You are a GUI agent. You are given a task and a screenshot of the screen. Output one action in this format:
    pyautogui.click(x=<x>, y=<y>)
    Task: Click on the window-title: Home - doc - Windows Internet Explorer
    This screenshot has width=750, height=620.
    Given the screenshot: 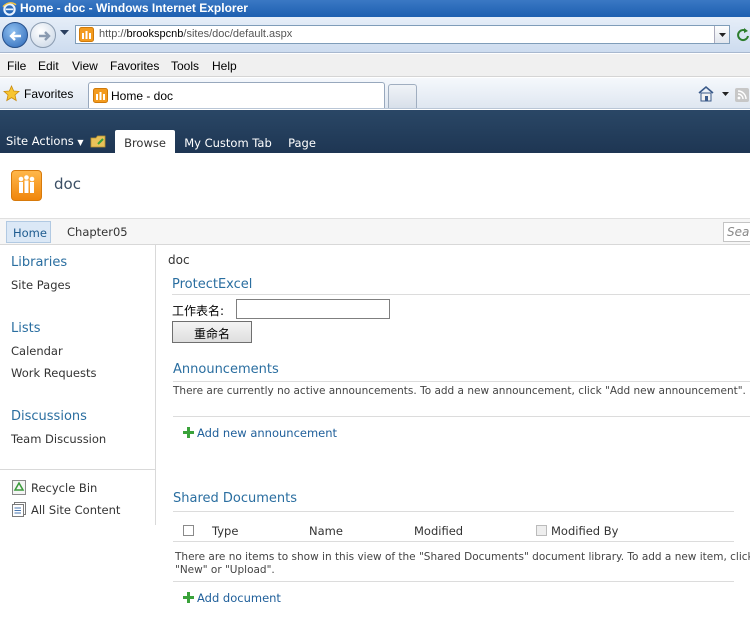 What is the action you would take?
    pyautogui.click(x=134, y=8)
    